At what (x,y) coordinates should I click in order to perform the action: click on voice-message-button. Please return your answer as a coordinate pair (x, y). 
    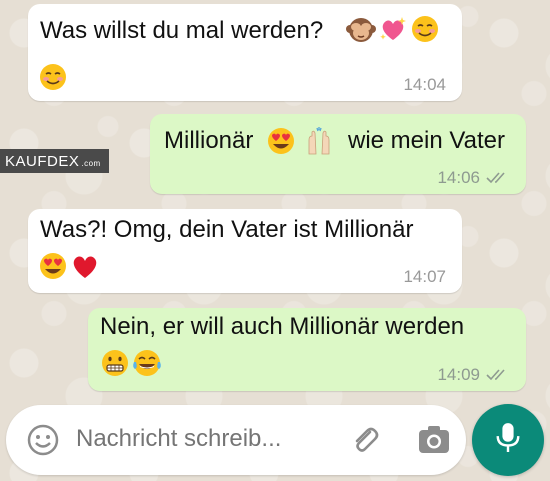
    Looking at the image, I should click on (508, 440).